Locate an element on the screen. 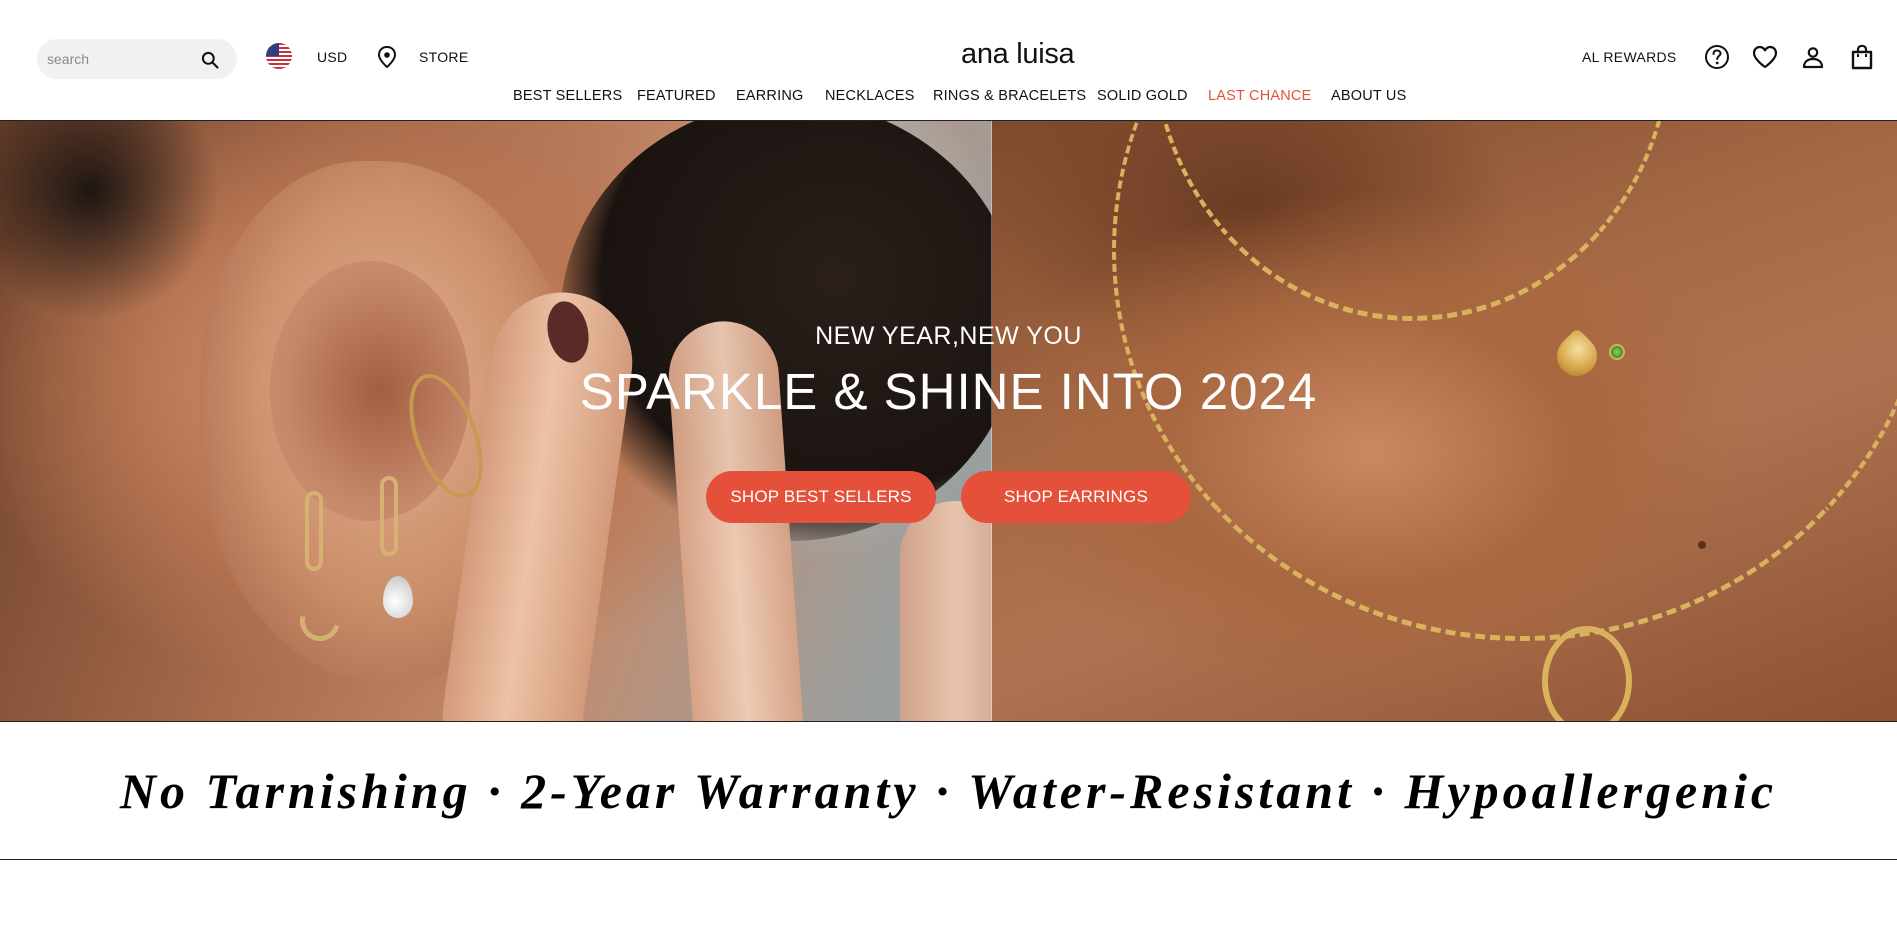 This screenshot has height=951, width=1897. nav-item-necklaces: NECKLACES is located at coordinates (870, 96).